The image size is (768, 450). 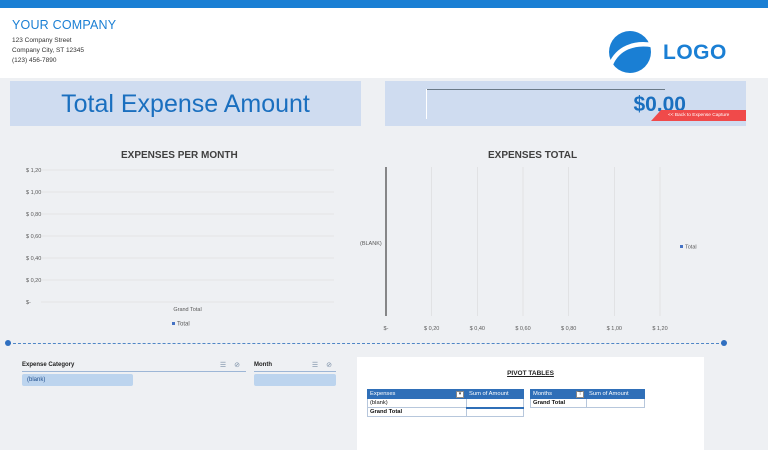 I want to click on slicer-item-month, so click(x=295, y=380).